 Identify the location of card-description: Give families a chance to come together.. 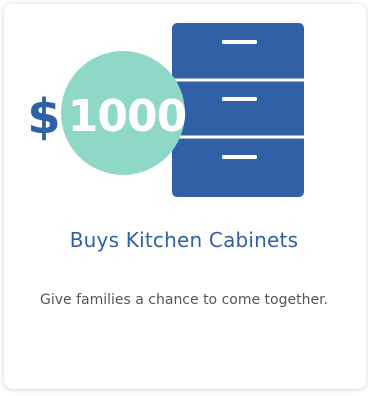
(184, 300).